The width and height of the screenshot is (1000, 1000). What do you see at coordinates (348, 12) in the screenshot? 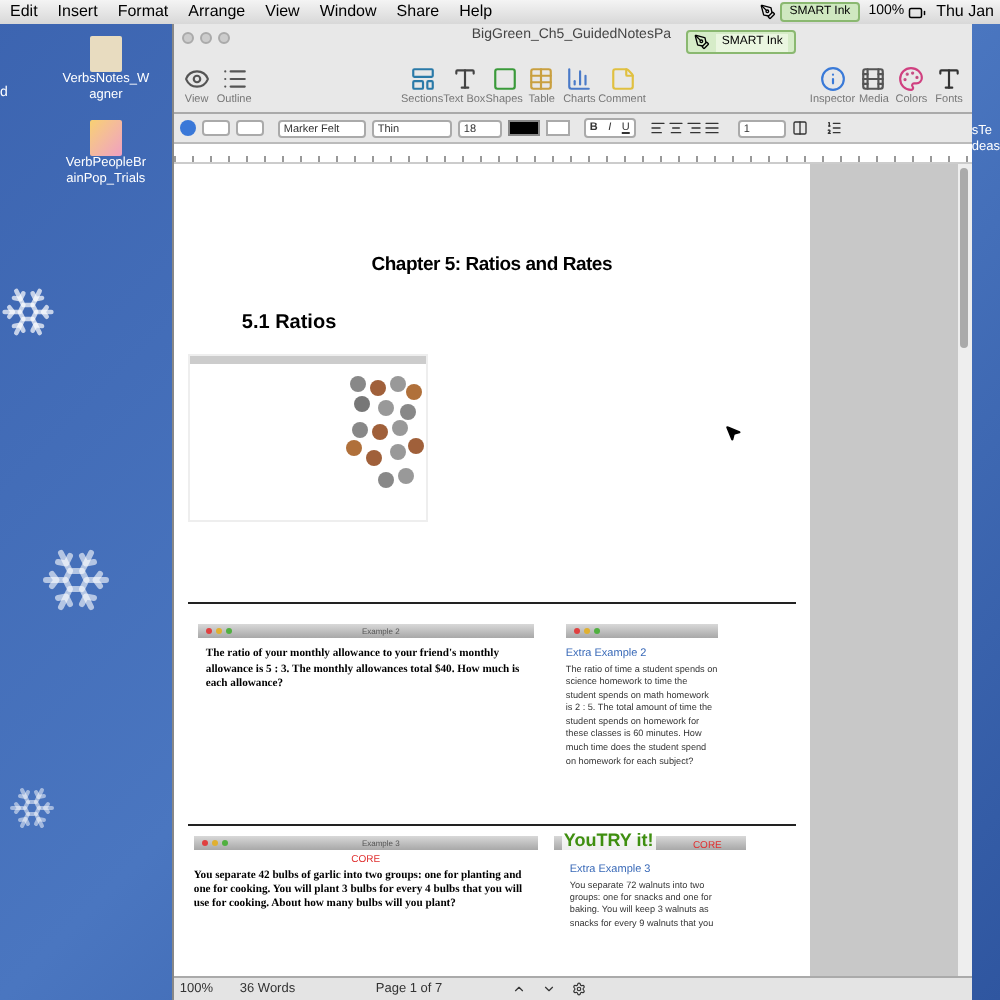
I see `menu-item: Window` at bounding box center [348, 12].